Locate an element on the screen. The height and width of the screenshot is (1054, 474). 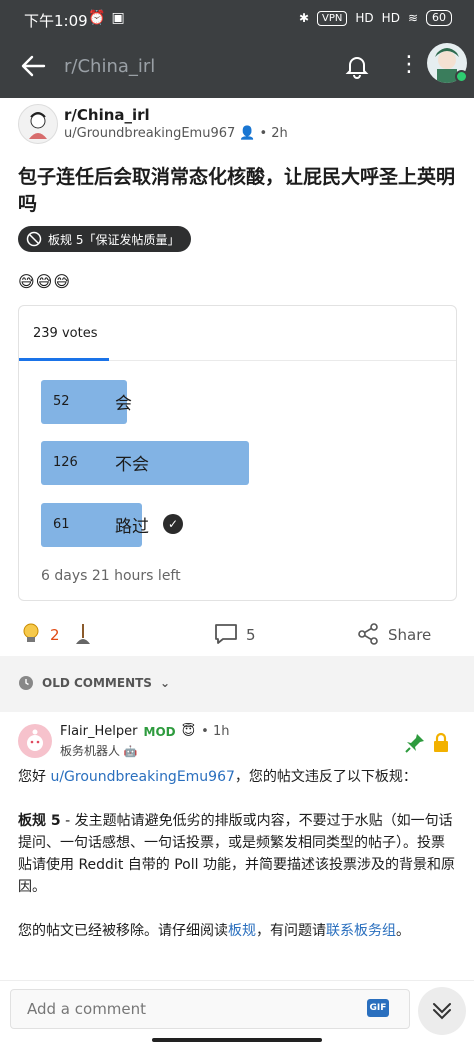
comment-author: Flair_Helper is located at coordinates (99, 731).